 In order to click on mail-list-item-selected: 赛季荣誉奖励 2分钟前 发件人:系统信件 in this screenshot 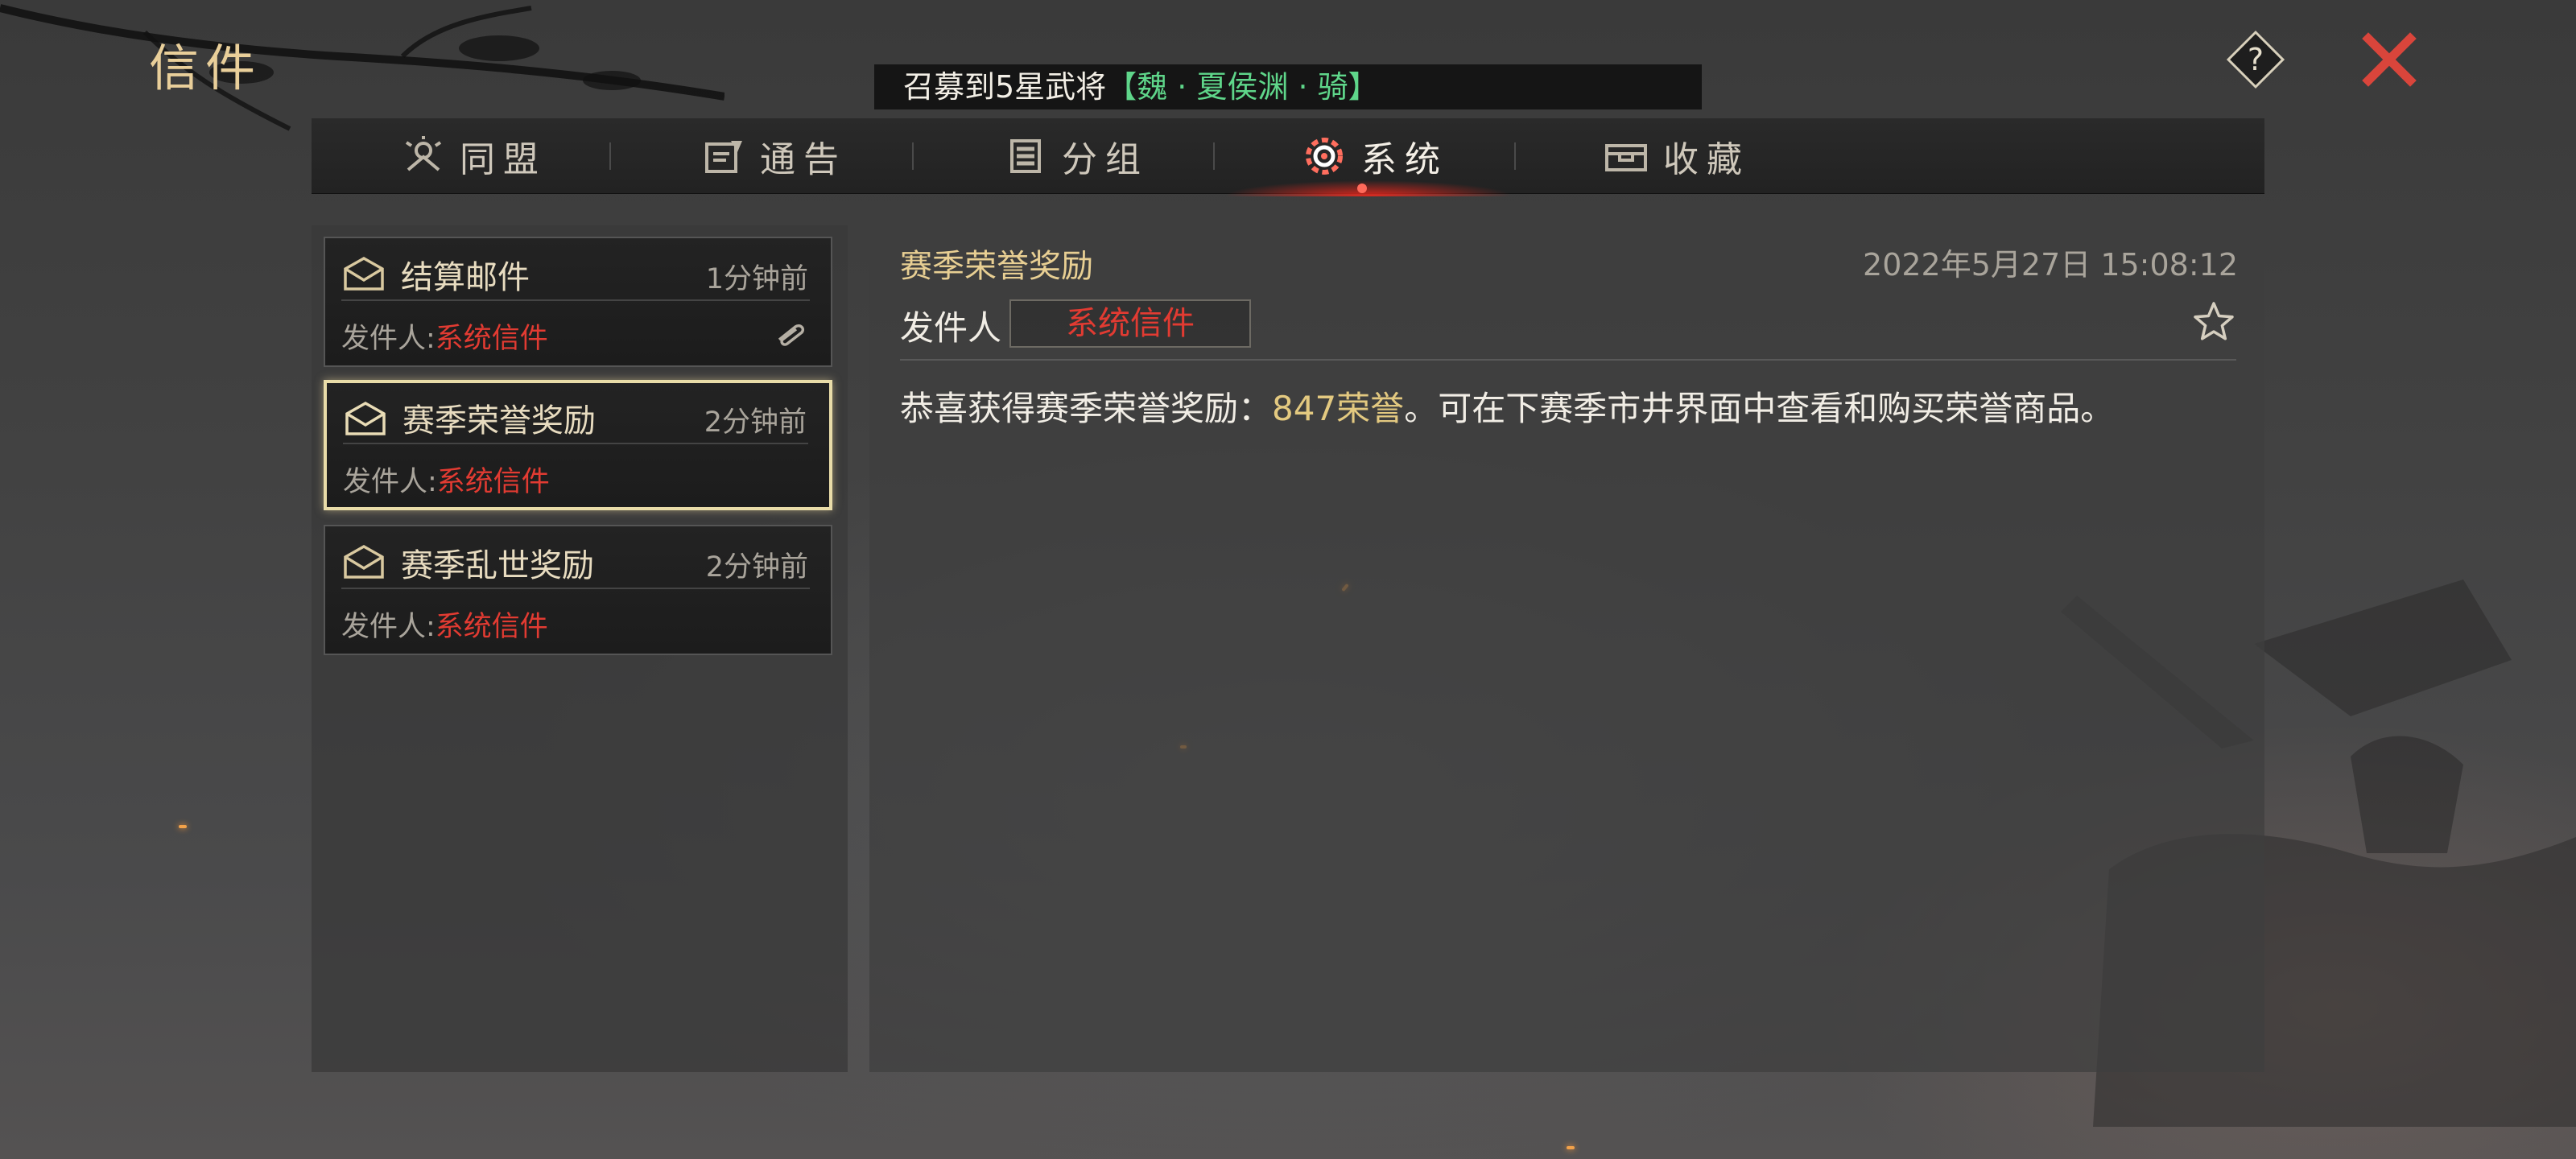, I will do `click(578, 445)`.